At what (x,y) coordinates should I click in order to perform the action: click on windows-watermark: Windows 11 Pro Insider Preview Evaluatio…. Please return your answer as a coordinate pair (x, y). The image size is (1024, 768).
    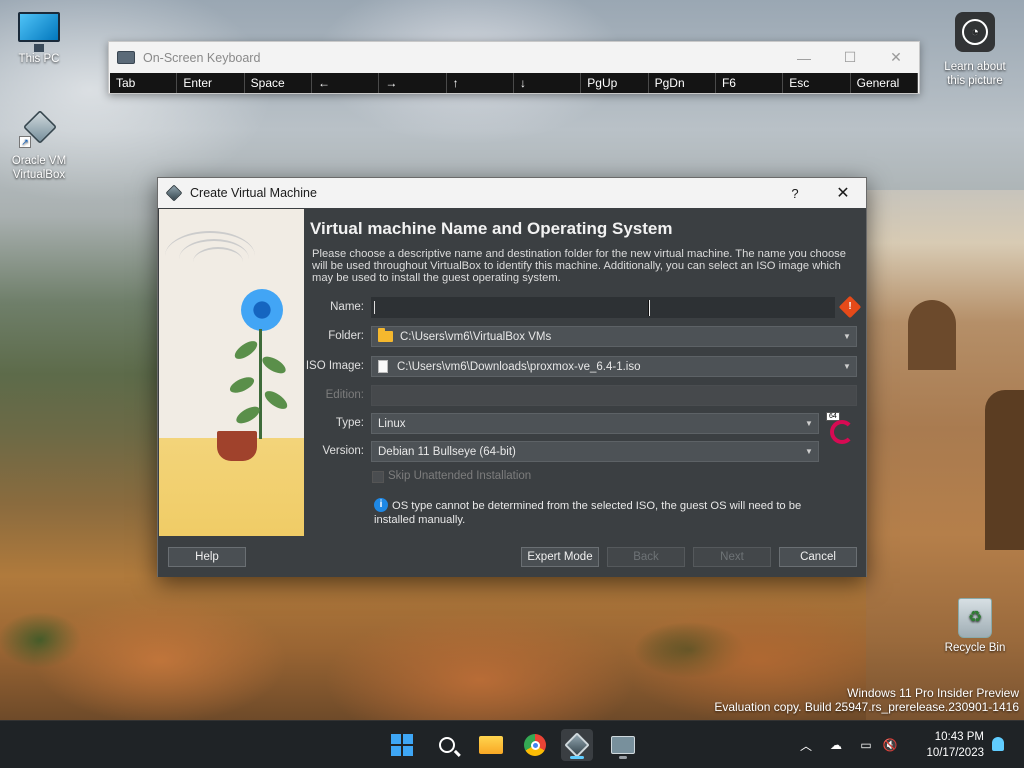
    Looking at the image, I should click on (866, 700).